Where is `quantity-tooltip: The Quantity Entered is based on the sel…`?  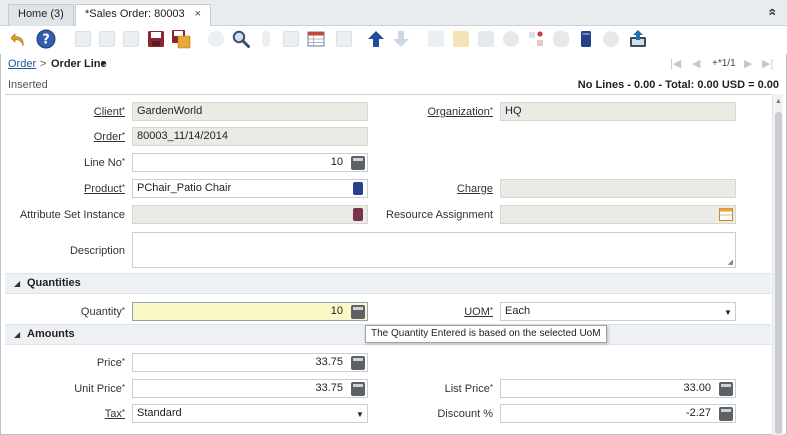
quantity-tooltip: The Quantity Entered is based on the sel… is located at coordinates (486, 334).